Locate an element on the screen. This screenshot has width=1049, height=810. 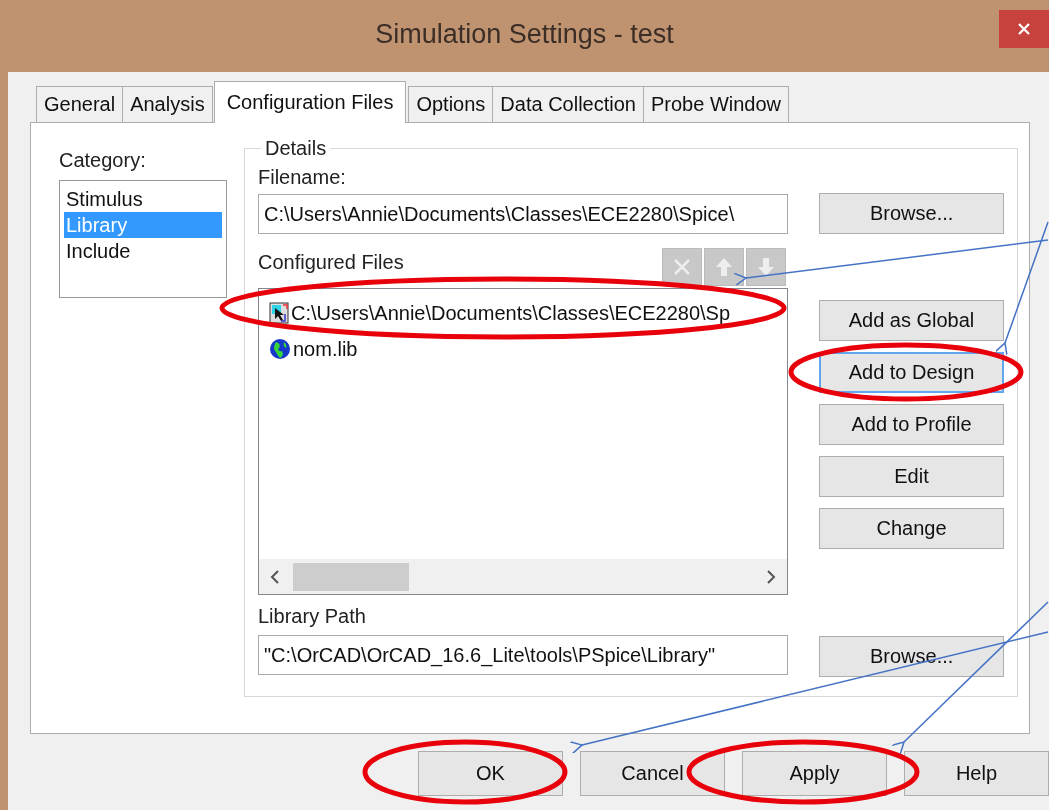
horizontal-scrollbar is located at coordinates (523, 576).